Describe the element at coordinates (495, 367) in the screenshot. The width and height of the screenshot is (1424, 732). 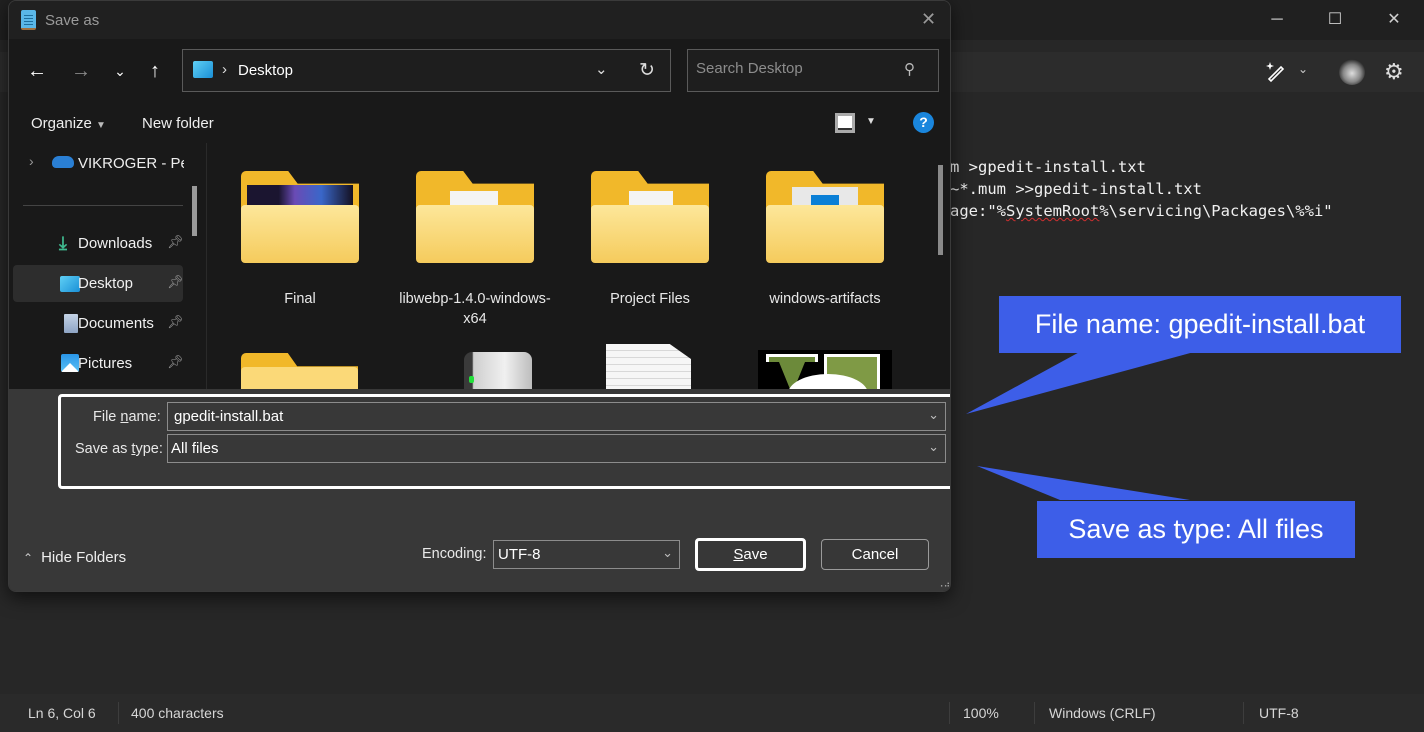
I see `file-item-server` at that location.